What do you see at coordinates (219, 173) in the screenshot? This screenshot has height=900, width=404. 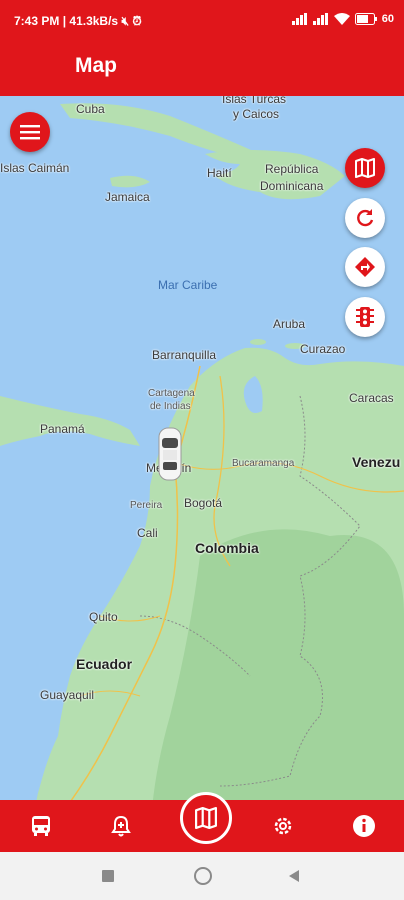 I see `label-haiti: Haití` at bounding box center [219, 173].